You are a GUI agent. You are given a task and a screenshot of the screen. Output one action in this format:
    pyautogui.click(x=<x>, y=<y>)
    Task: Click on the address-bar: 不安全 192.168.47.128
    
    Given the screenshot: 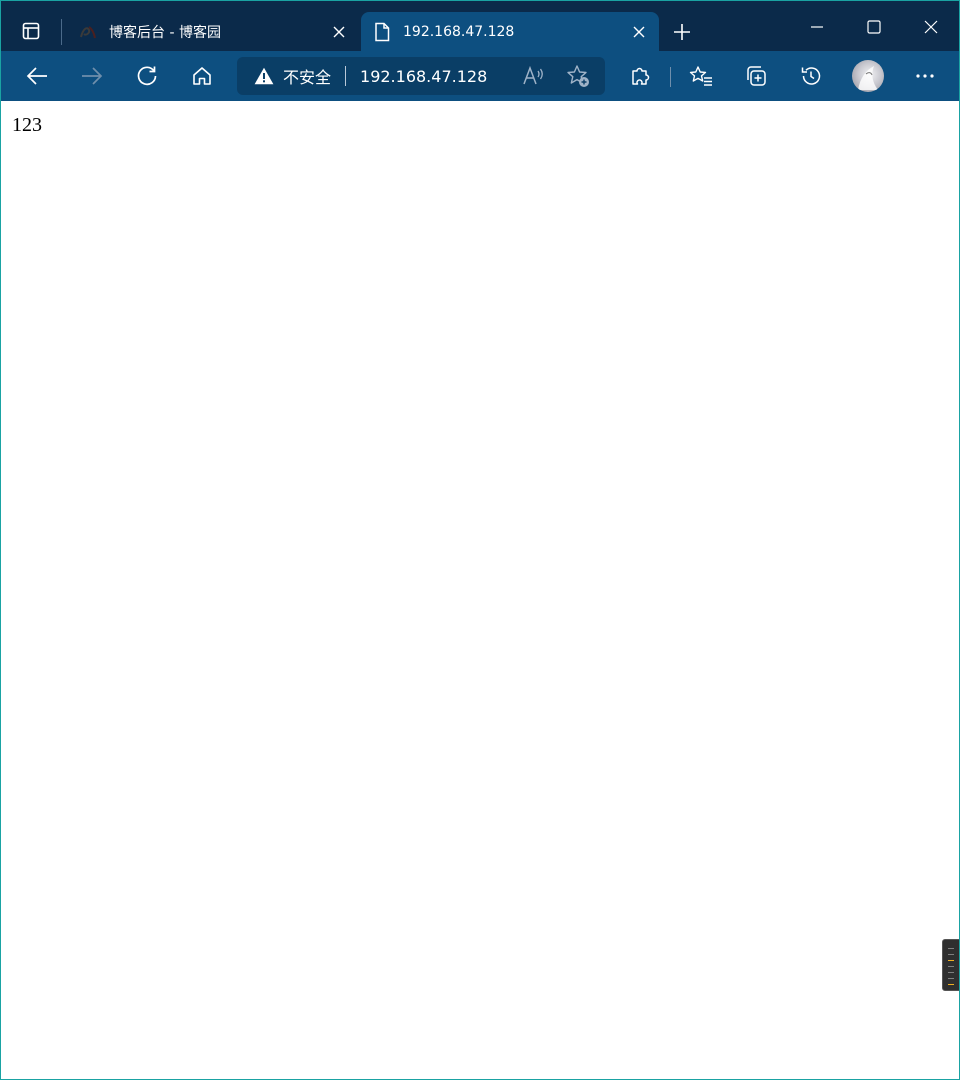 What is the action you would take?
    pyautogui.click(x=421, y=76)
    